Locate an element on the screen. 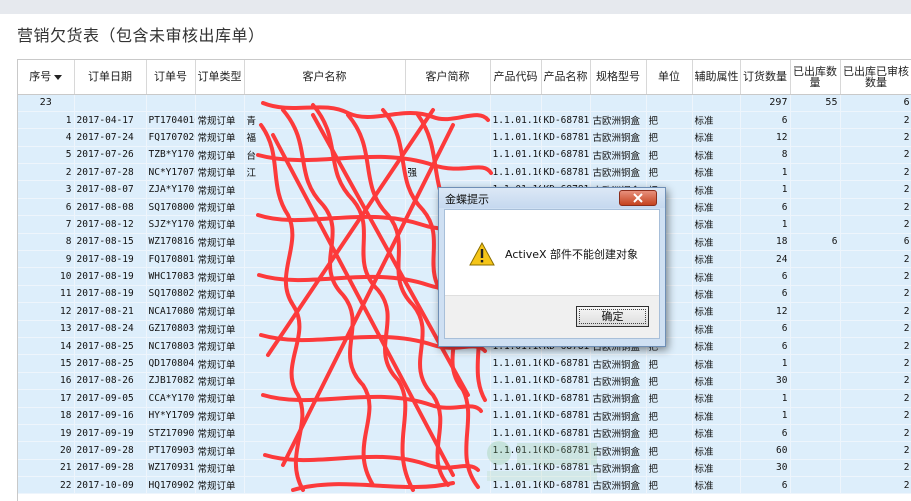  row-seq: 2 is located at coordinates (46, 172).